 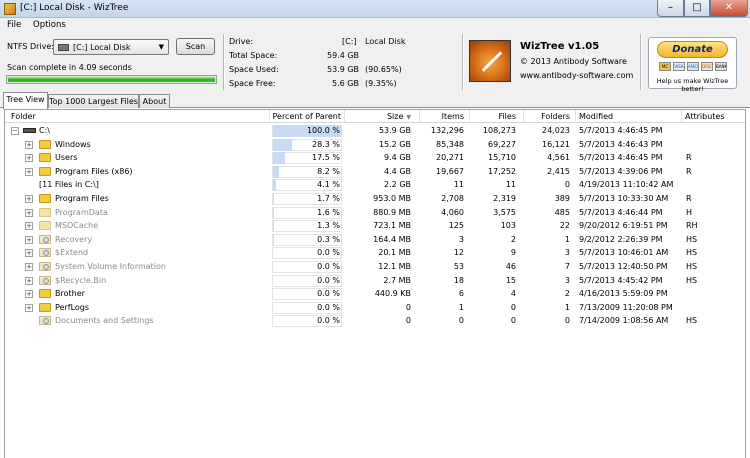 I want to click on column-size: Size ▼, so click(x=378, y=116).